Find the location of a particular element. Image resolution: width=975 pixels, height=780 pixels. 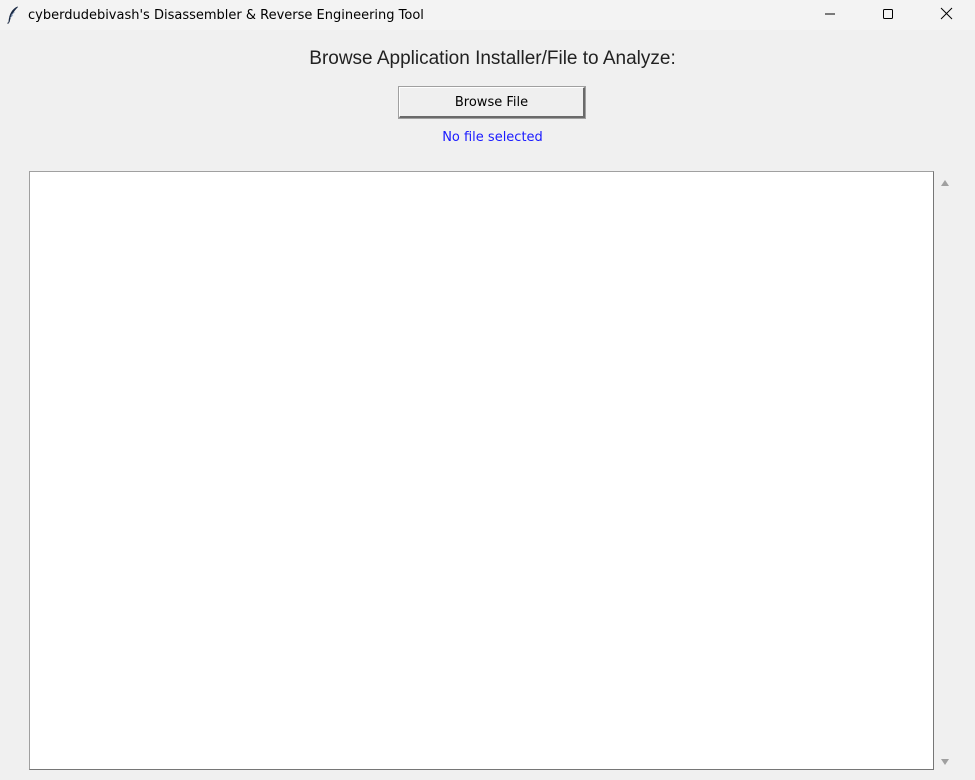

close-icon is located at coordinates (946, 14).